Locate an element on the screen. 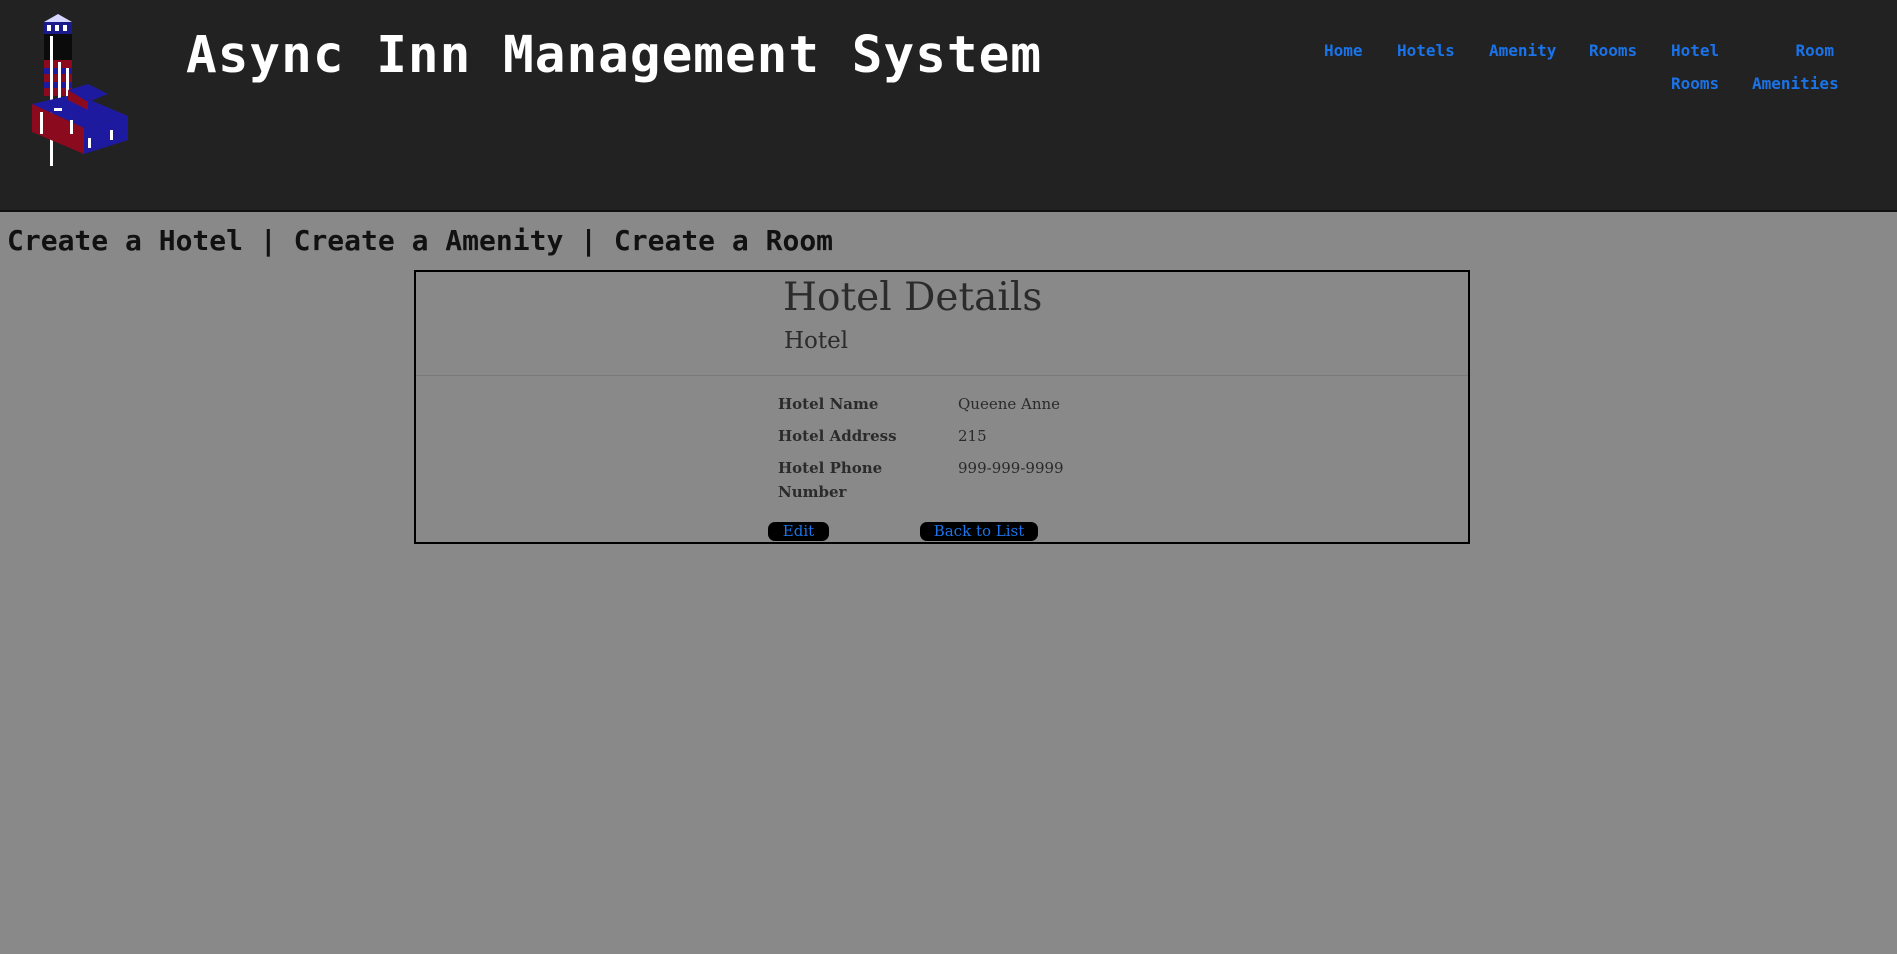 The height and width of the screenshot is (954, 1897). hotel-phone-label: Hotel Phone Number is located at coordinates (830, 480).